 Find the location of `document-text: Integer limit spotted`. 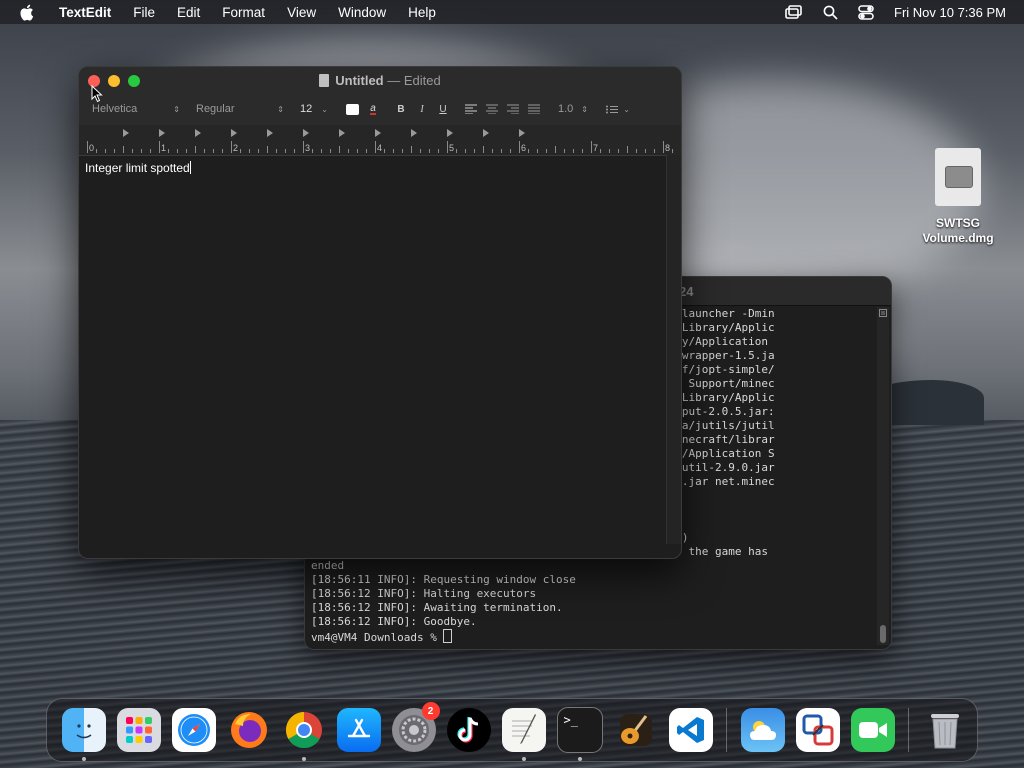

document-text: Integer limit spotted is located at coordinates (138, 168).